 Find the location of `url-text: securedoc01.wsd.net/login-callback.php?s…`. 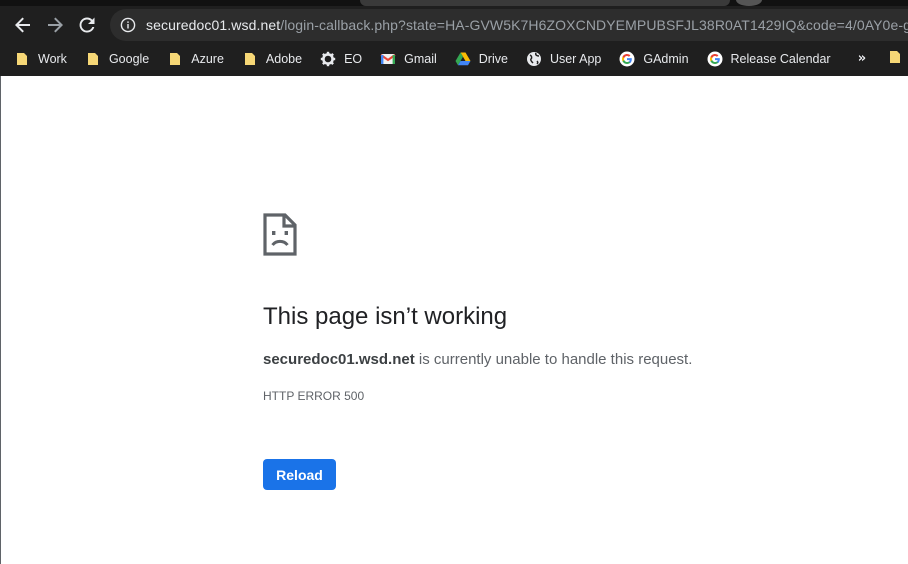

url-text: securedoc01.wsd.net/login-callback.php?s… is located at coordinates (527, 25).